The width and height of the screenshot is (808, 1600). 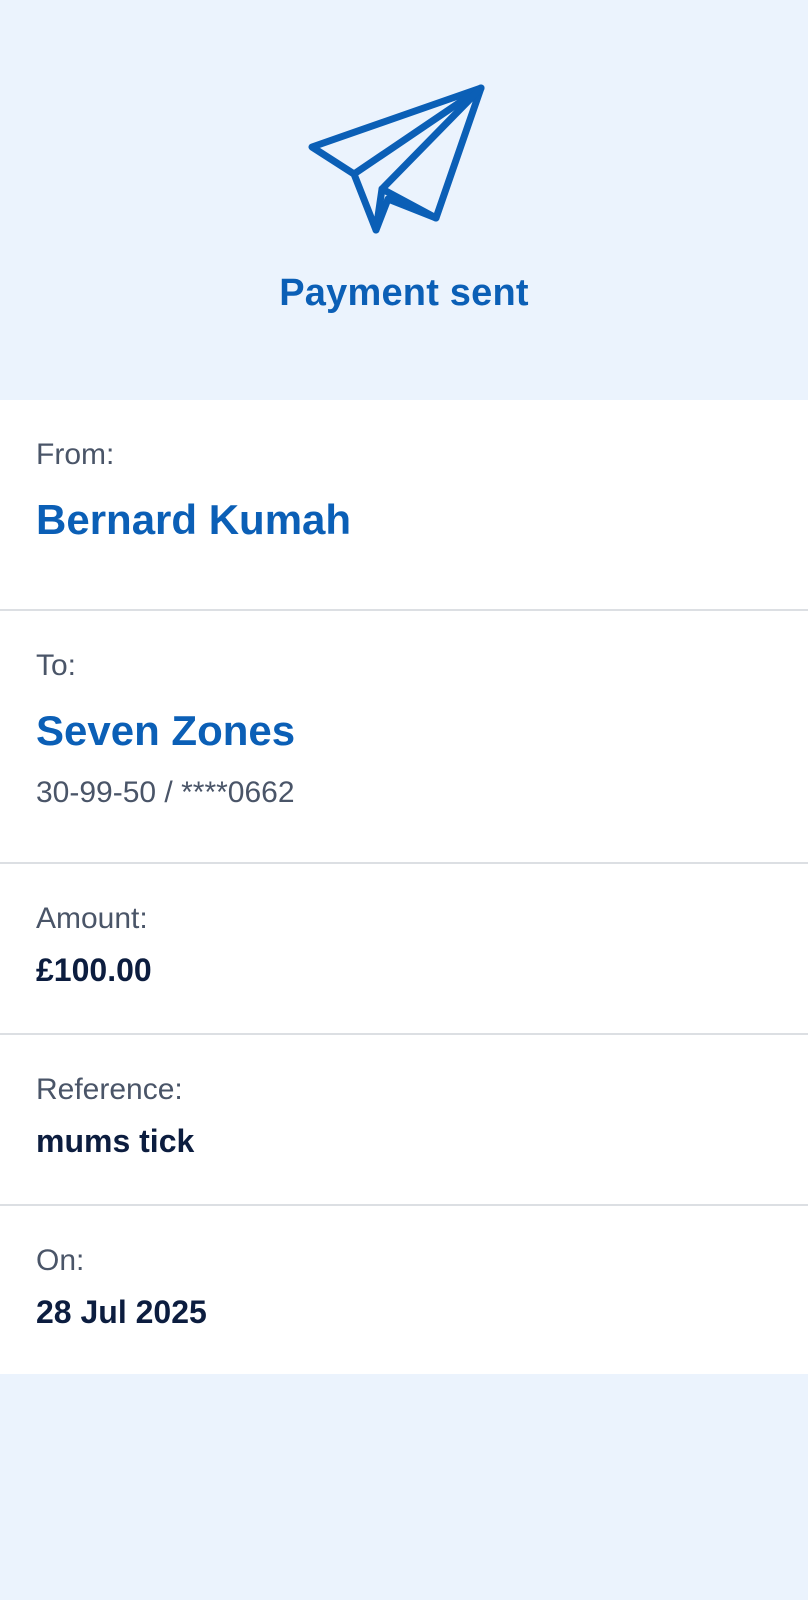 I want to click on page-title: Payment sent, so click(x=404, y=293).